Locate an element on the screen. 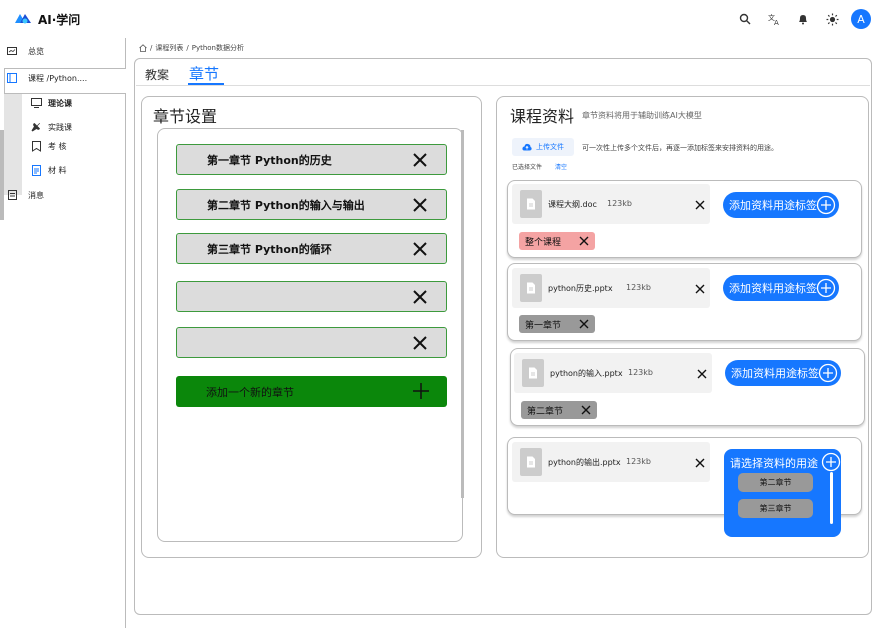  translate-icon: 文A is located at coordinates (774, 19).